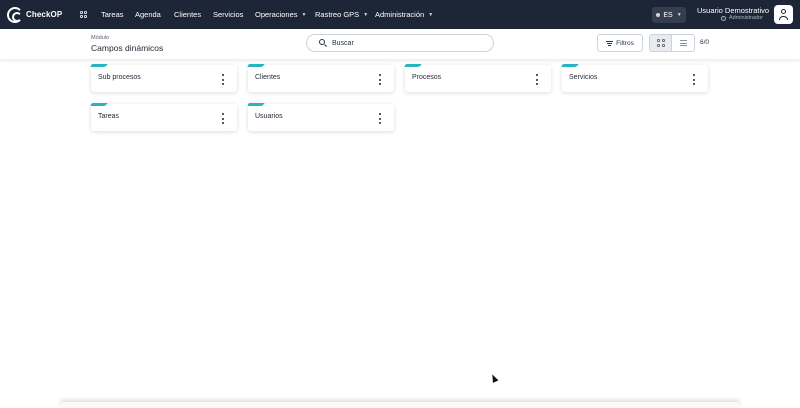 Image resolution: width=800 pixels, height=408 pixels. What do you see at coordinates (427, 77) in the screenshot?
I see `card-title: Procesos` at bounding box center [427, 77].